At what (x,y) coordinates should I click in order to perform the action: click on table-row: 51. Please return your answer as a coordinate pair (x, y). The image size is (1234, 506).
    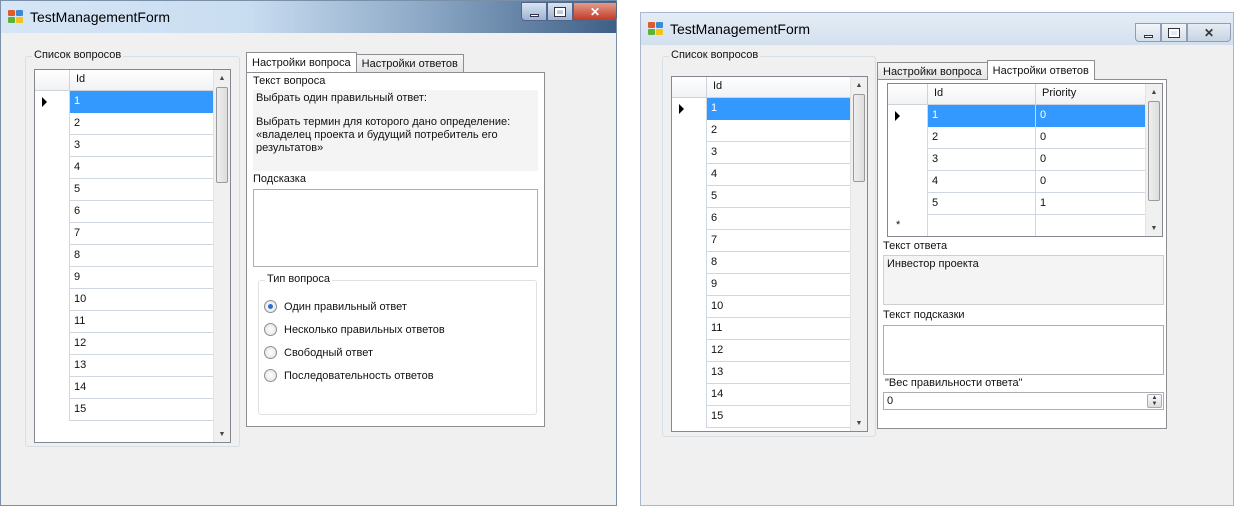
    Looking at the image, I should click on (1017, 204).